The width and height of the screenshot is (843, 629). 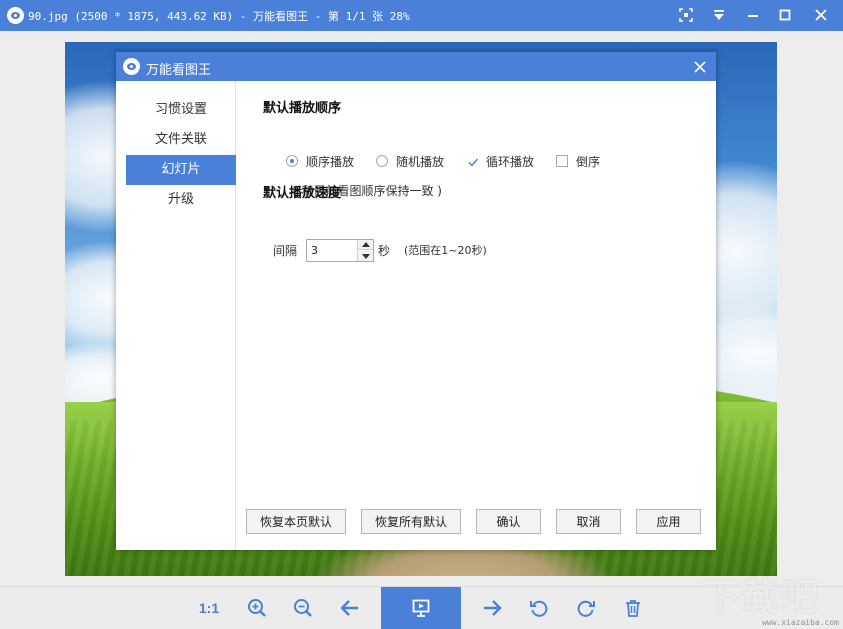 What do you see at coordinates (181, 200) in the screenshot?
I see `sidebar-item-upgrade: 升级` at bounding box center [181, 200].